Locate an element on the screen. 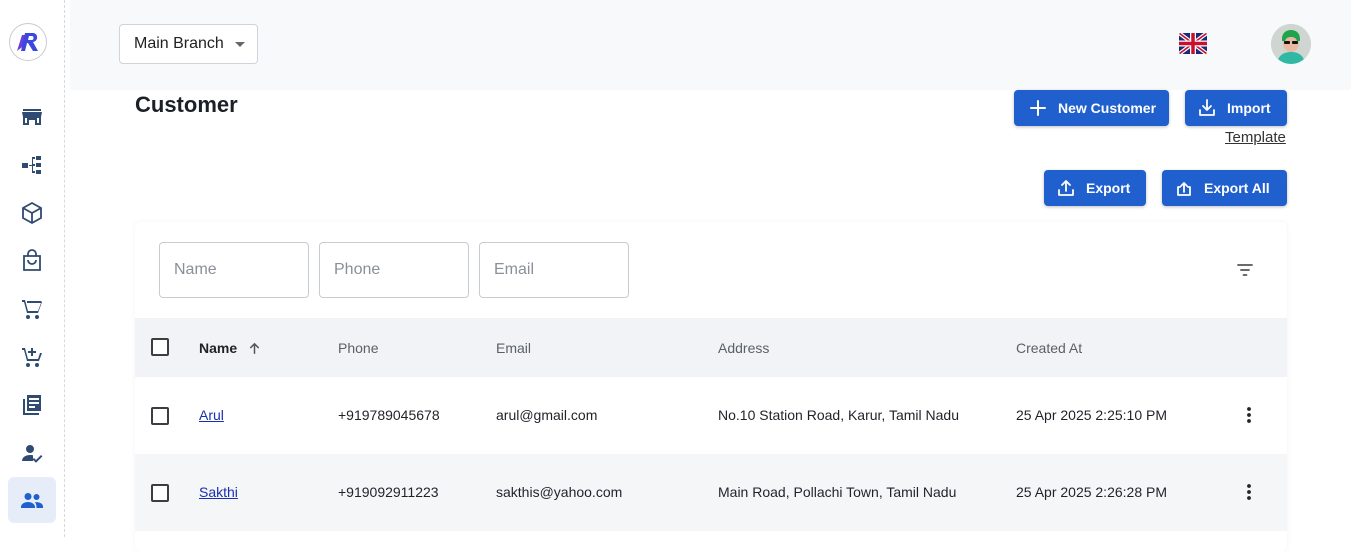 This screenshot has height=552, width=1351. sidebar-item-invoices is located at coordinates (32, 405).